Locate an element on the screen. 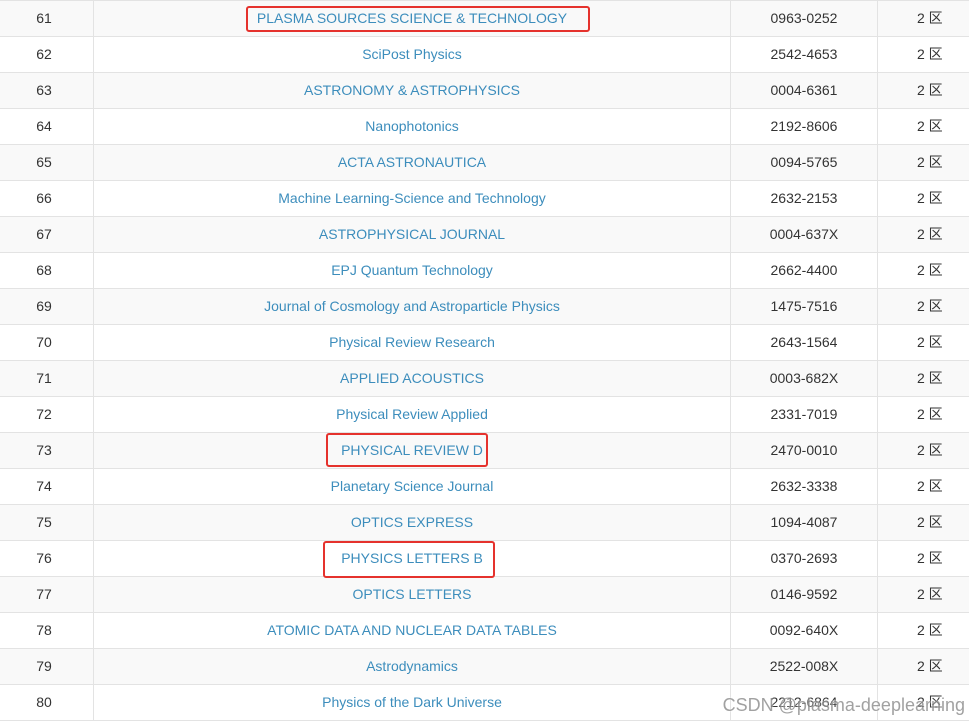 This screenshot has height=723, width=969. journal-name-cell: ASTRONOMY & ASTROPHYSICS is located at coordinates (412, 90).